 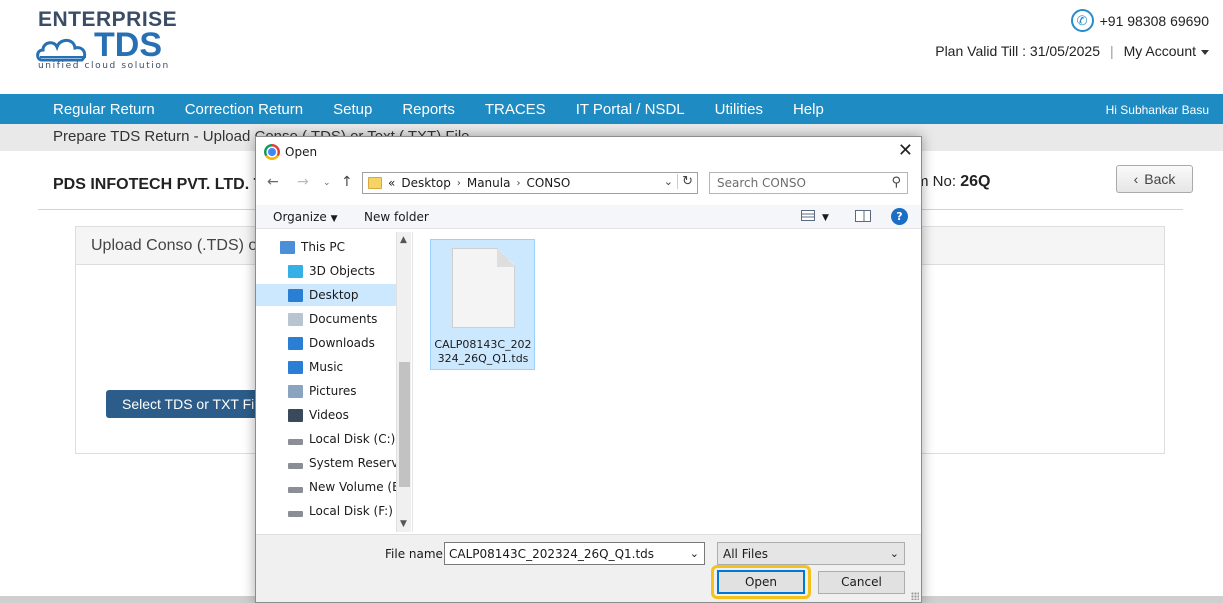 I want to click on tree-item: 3D Objects, so click(x=326, y=271).